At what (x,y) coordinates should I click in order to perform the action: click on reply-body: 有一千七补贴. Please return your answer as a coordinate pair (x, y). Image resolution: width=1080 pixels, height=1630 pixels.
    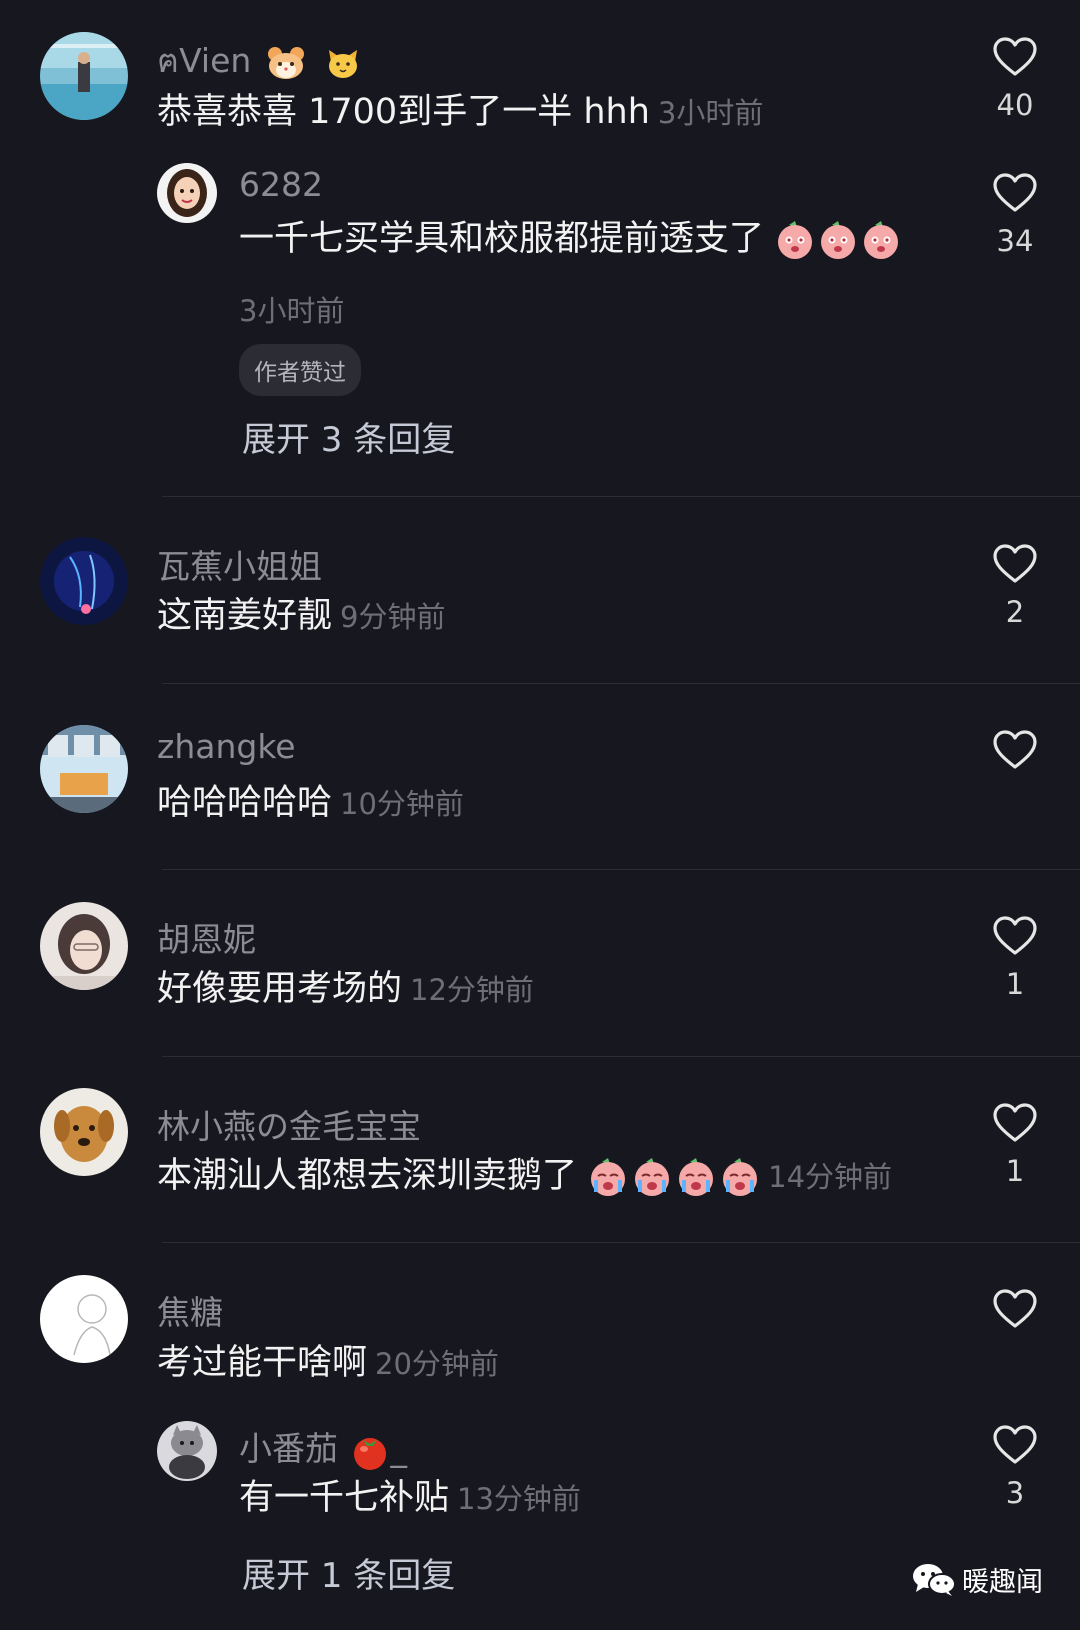
    Looking at the image, I should click on (344, 1498).